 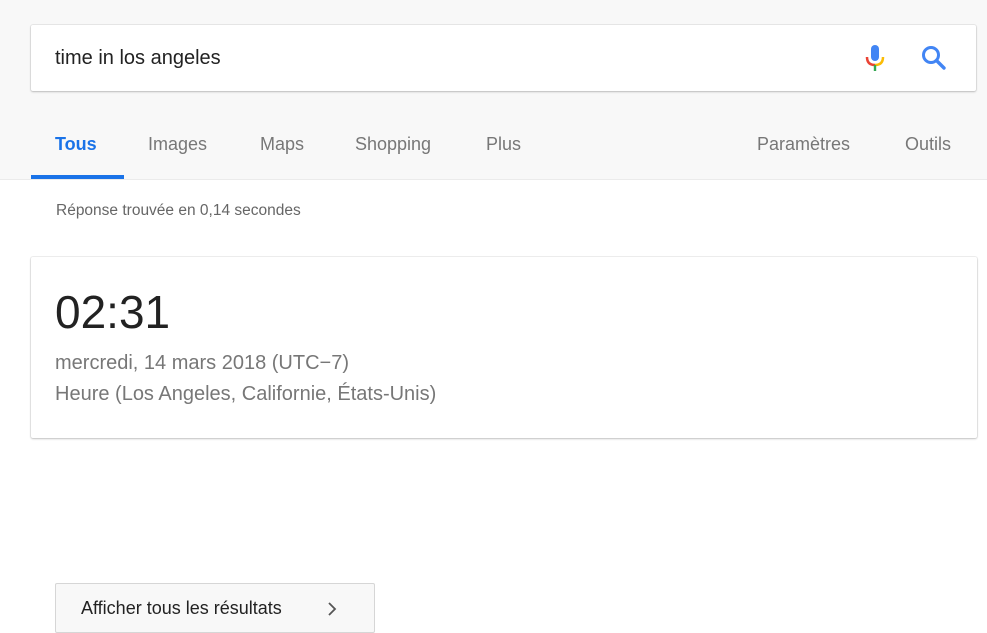 I want to click on tab-plus: Plus, so click(x=503, y=144).